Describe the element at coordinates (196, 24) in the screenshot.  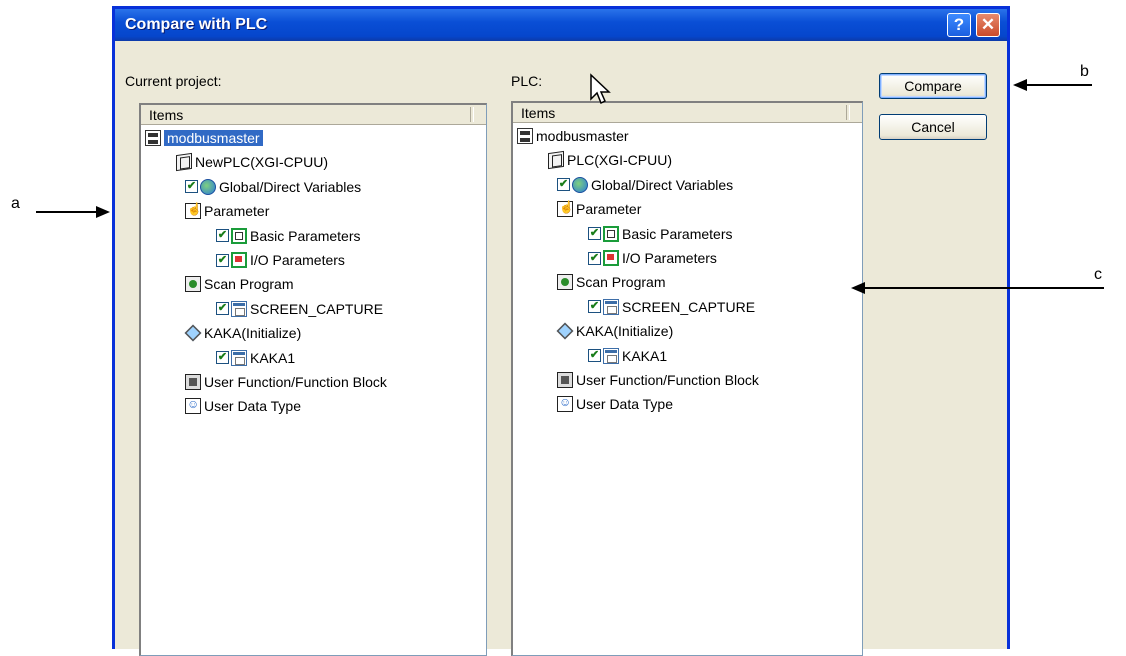
I see `dialog-title: Compare with PLC` at that location.